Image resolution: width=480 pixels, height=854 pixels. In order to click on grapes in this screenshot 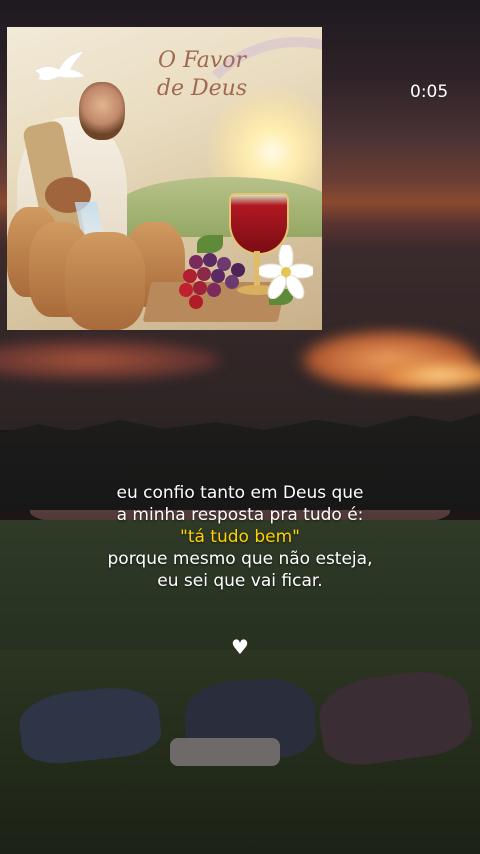, I will do `click(217, 284)`.